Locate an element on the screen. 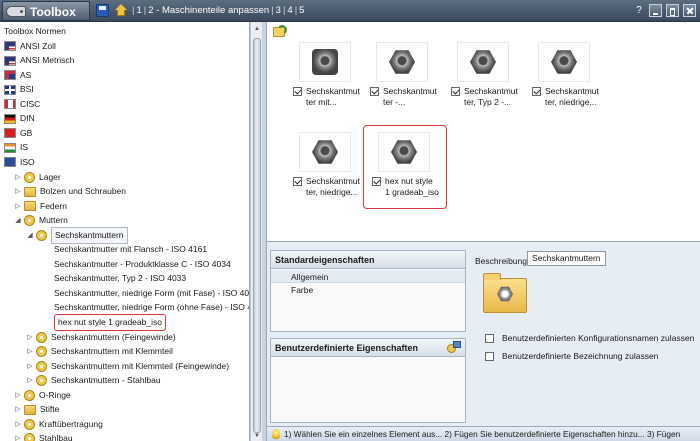 The image size is (700, 441). tree-item: IS is located at coordinates (16, 147).